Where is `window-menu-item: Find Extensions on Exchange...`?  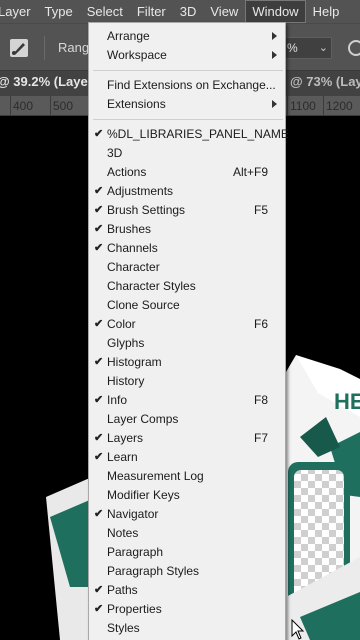
window-menu-item: Find Extensions on Exchange... is located at coordinates (187, 85).